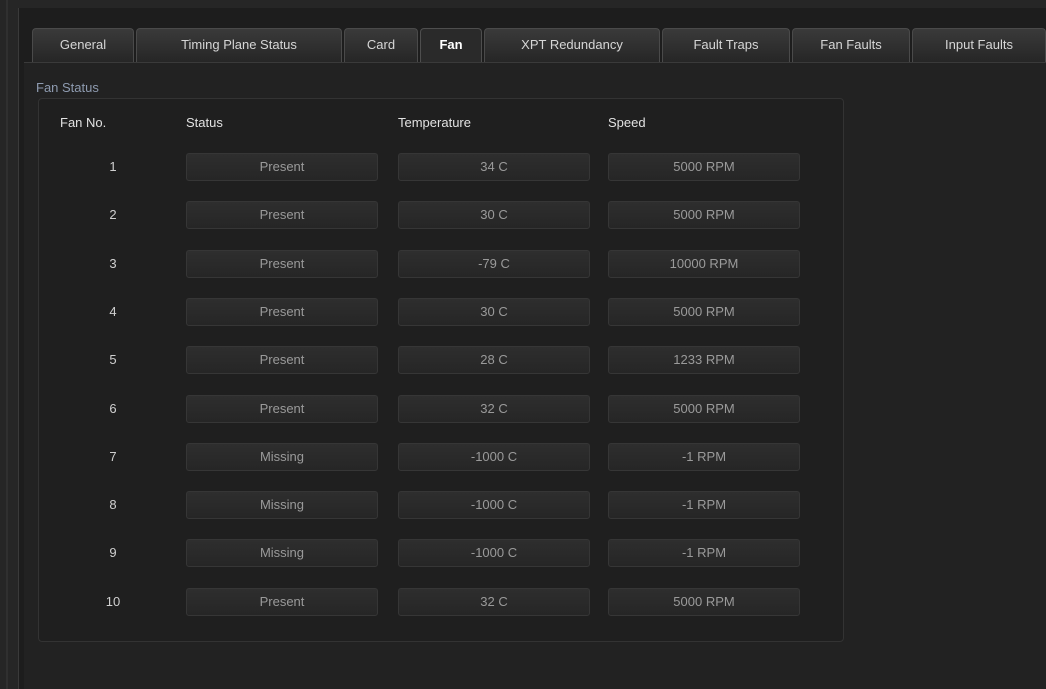 Image resolution: width=1046 pixels, height=689 pixels. What do you see at coordinates (113, 552) in the screenshot?
I see `fan-number: 9` at bounding box center [113, 552].